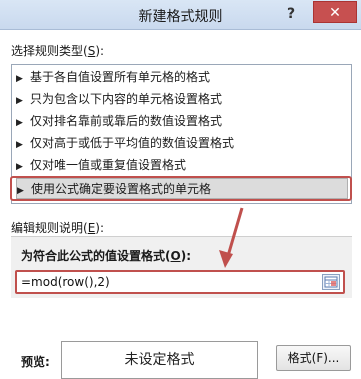 This screenshot has height=379, width=361. I want to click on preview-label: 预览:, so click(35, 362).